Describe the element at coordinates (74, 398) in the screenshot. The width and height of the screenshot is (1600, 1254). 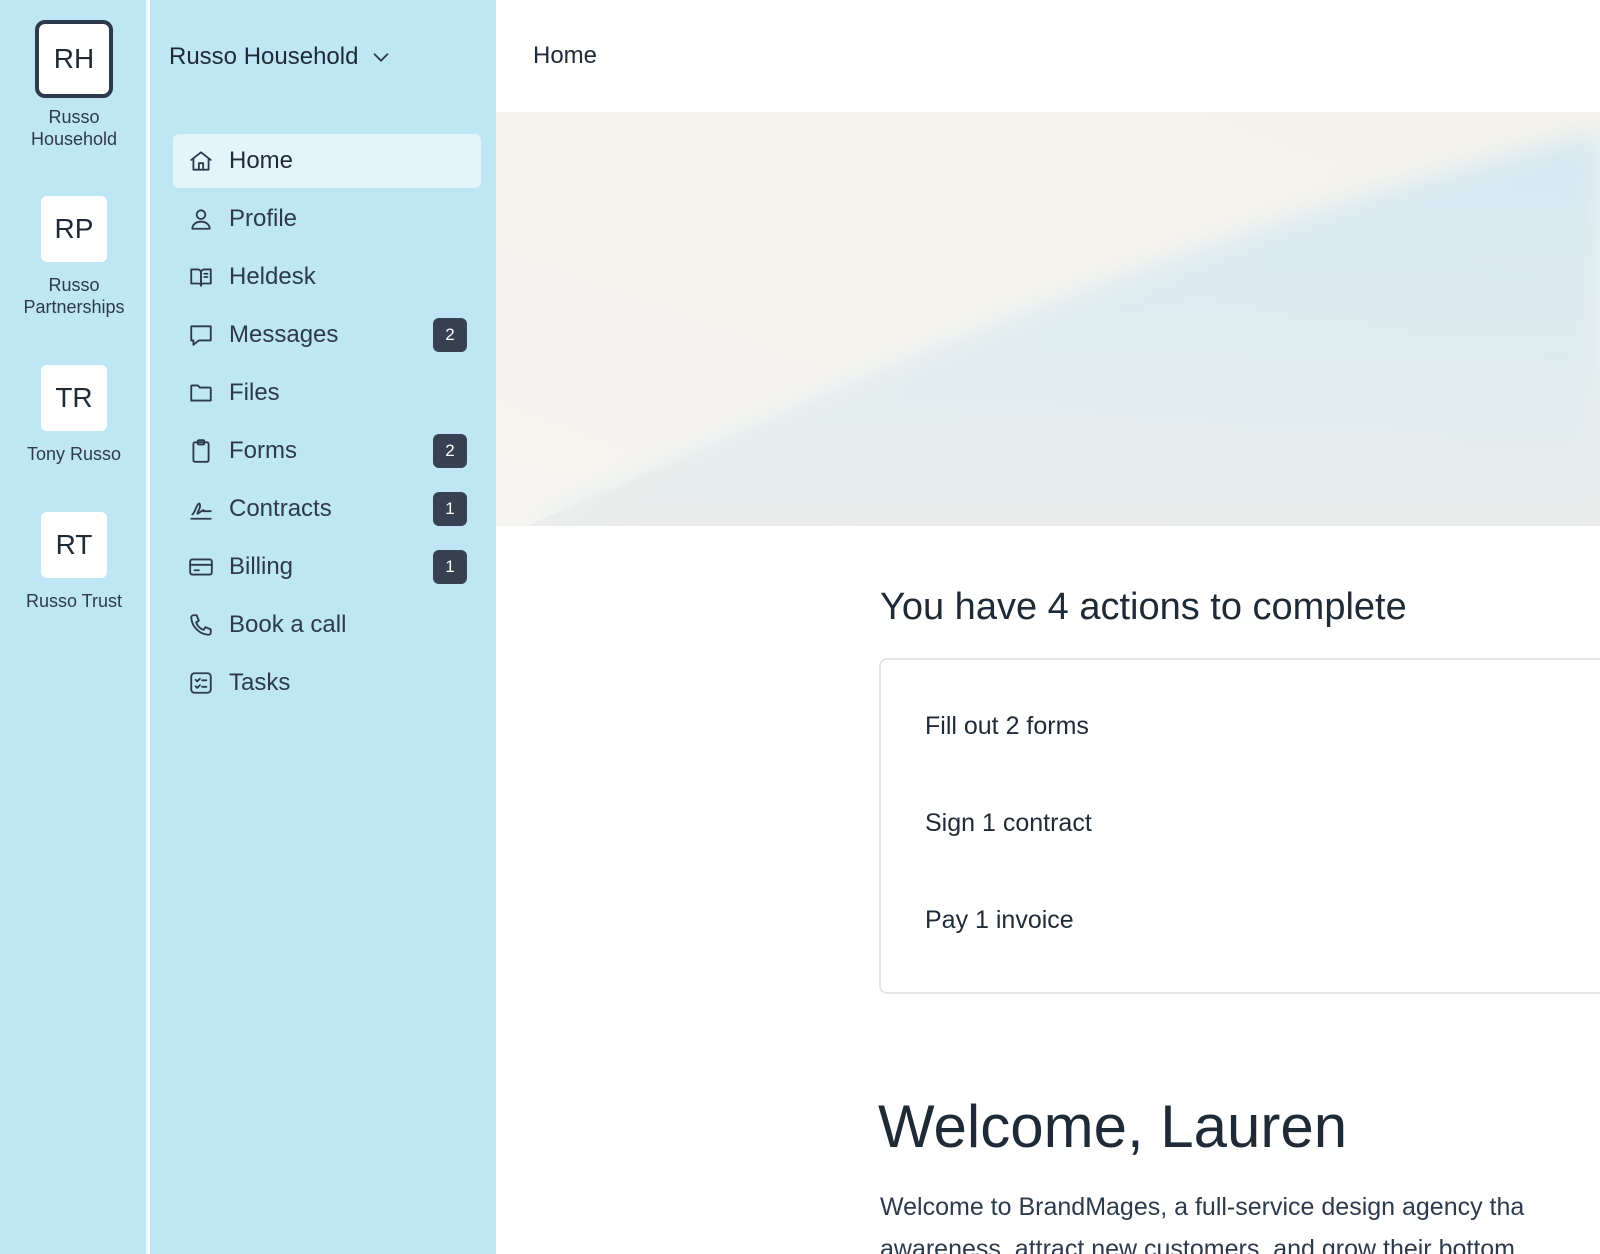
I see `account-avatar: TR` at that location.